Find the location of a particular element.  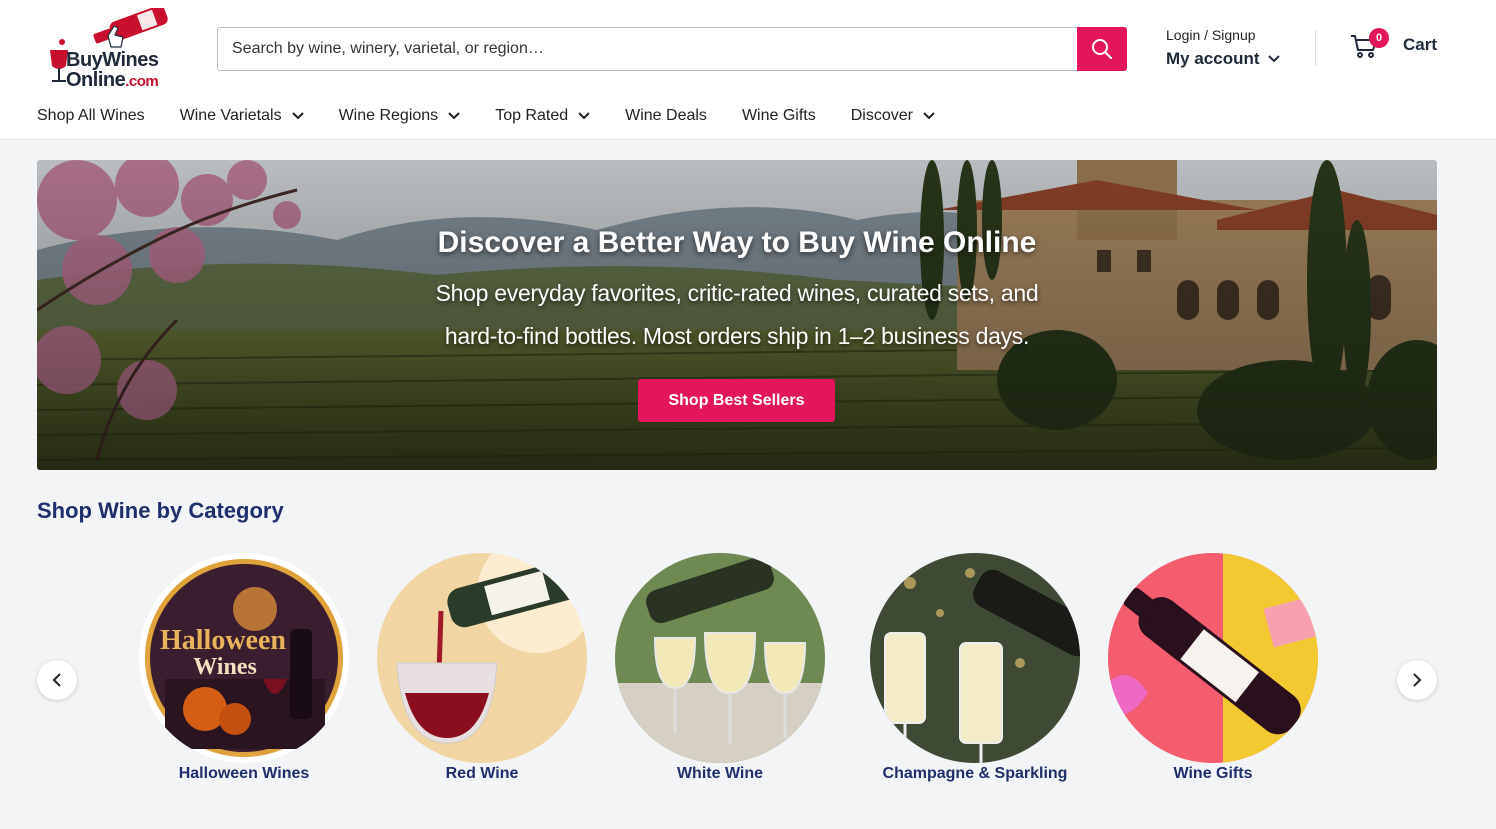

red-wine-image is located at coordinates (482, 658).